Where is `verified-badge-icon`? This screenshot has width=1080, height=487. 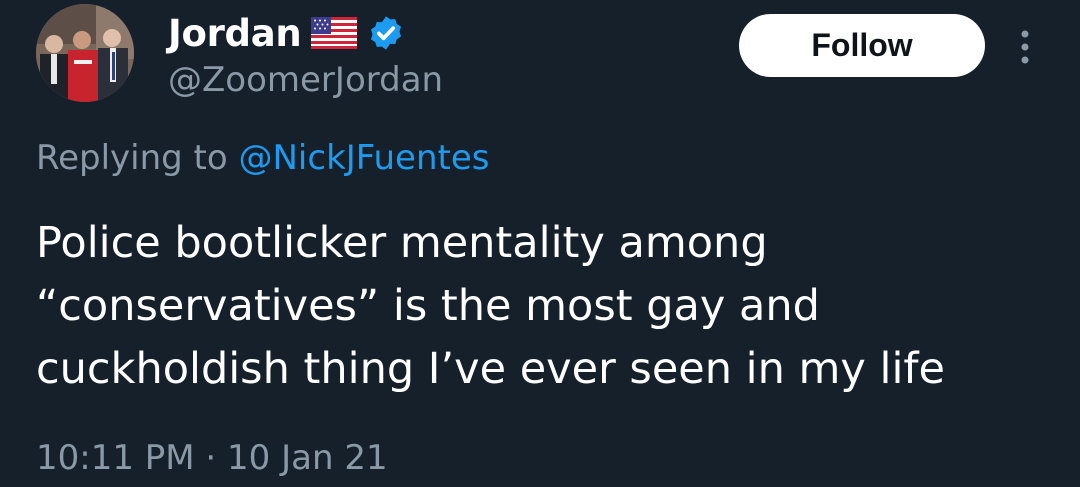
verified-badge-icon is located at coordinates (386, 33).